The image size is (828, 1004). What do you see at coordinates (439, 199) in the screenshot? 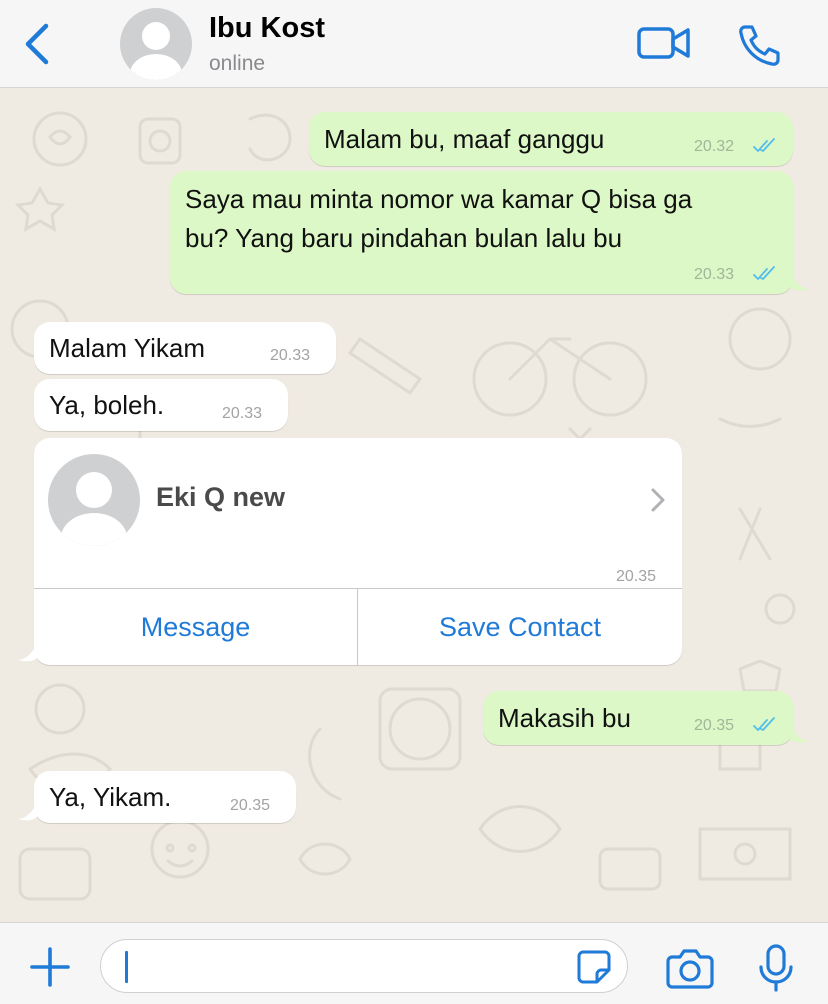
I see `message-text-line: Saya mau minta nomor wa kamar Q bisa ga` at bounding box center [439, 199].